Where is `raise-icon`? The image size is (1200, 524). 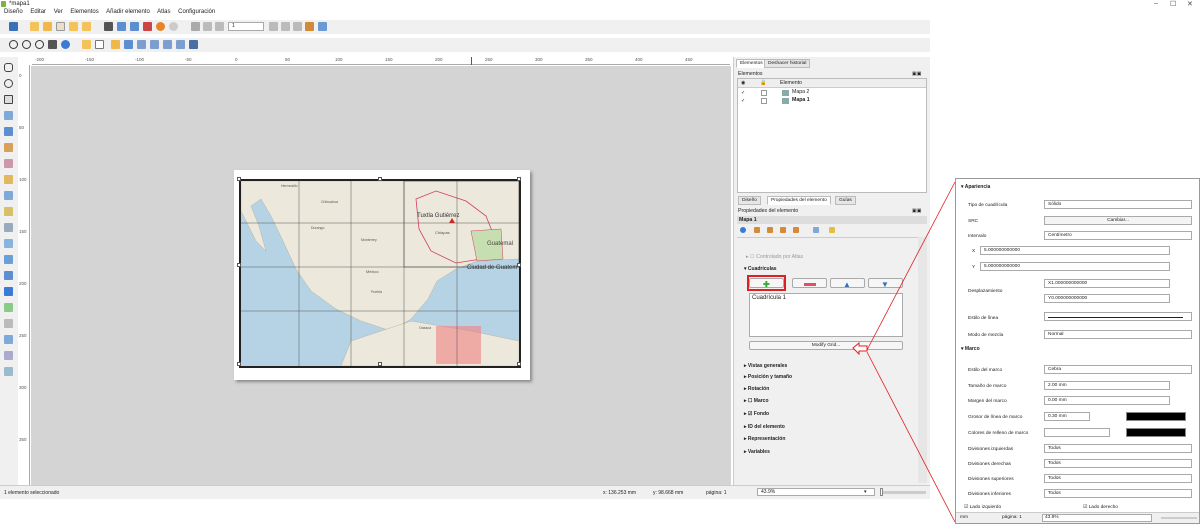
raise-icon is located at coordinates (141, 44).